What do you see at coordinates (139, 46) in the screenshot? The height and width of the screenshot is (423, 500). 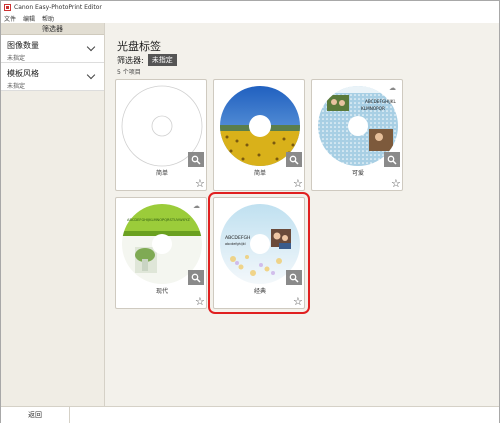 I see `page-title: 光盘标签` at bounding box center [139, 46].